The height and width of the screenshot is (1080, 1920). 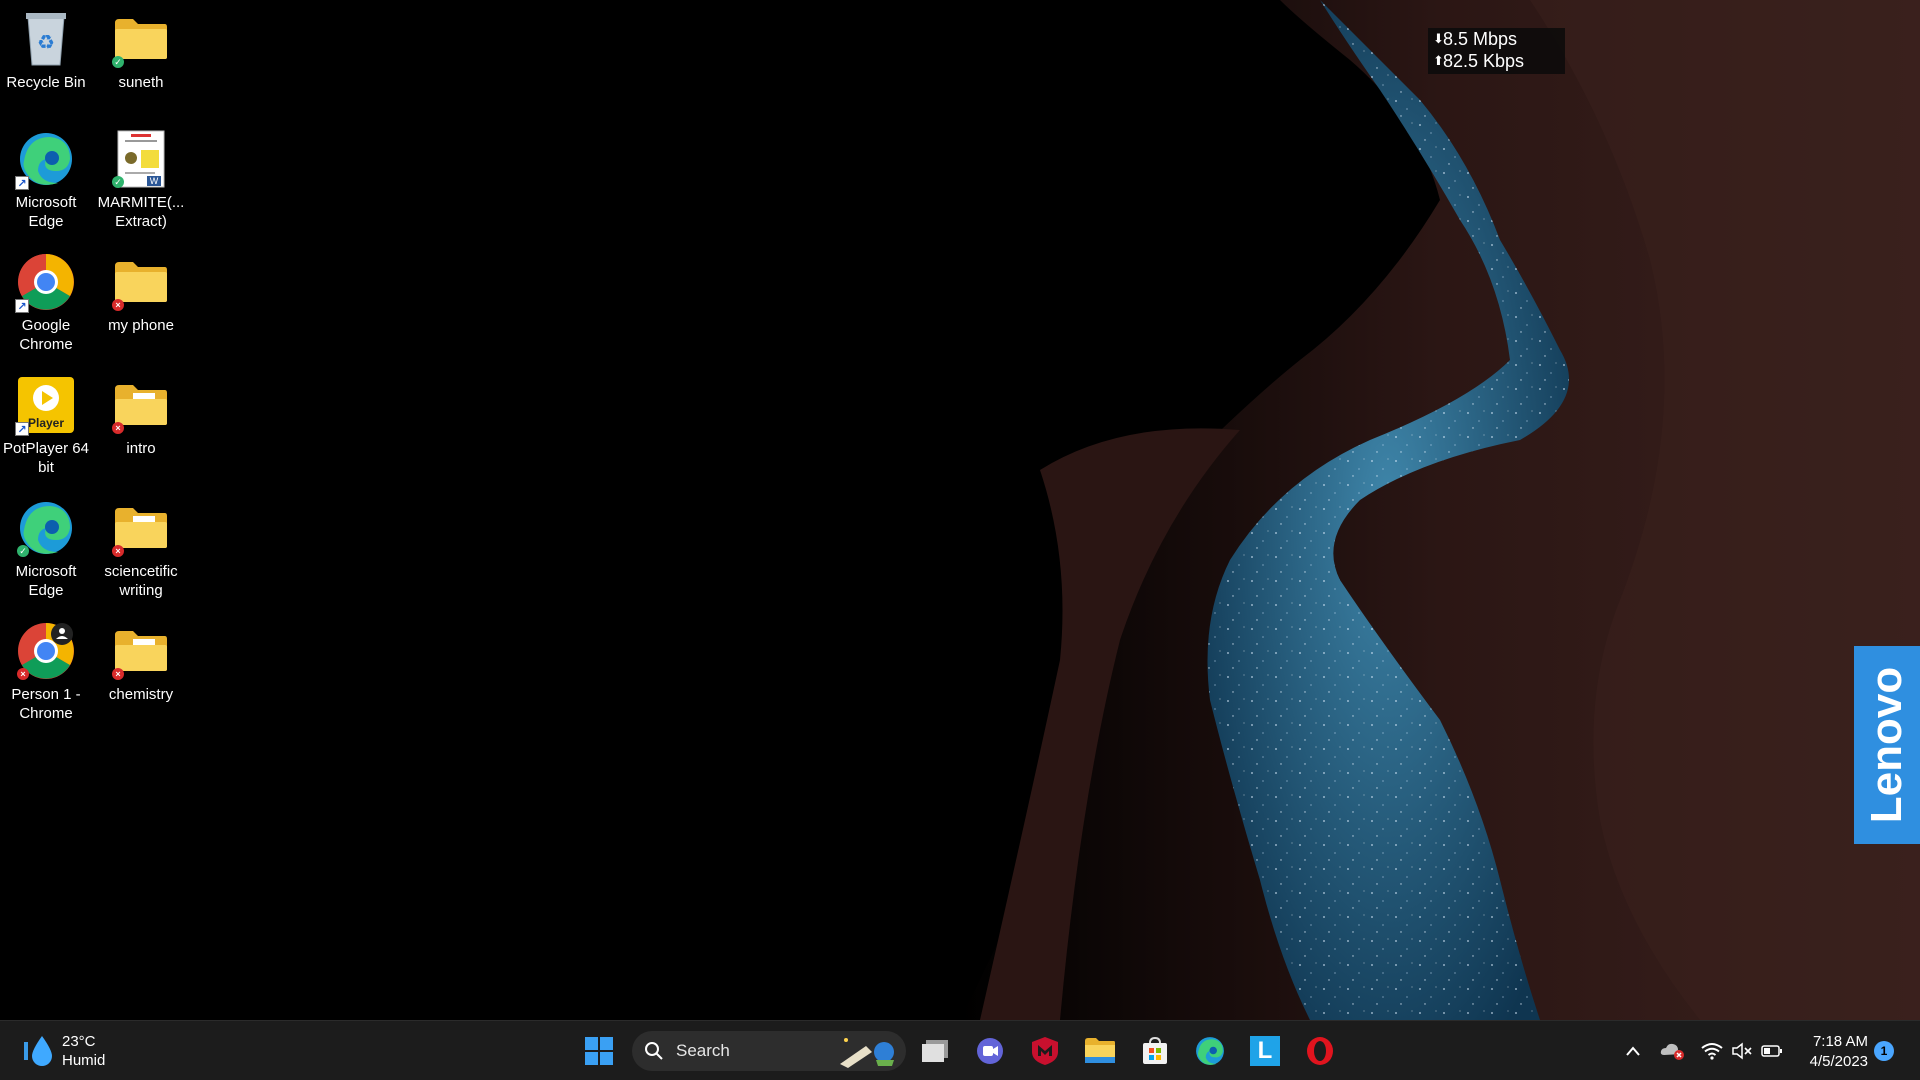 What do you see at coordinates (46, 282) in the screenshot?
I see `chrome-icon: ↗` at bounding box center [46, 282].